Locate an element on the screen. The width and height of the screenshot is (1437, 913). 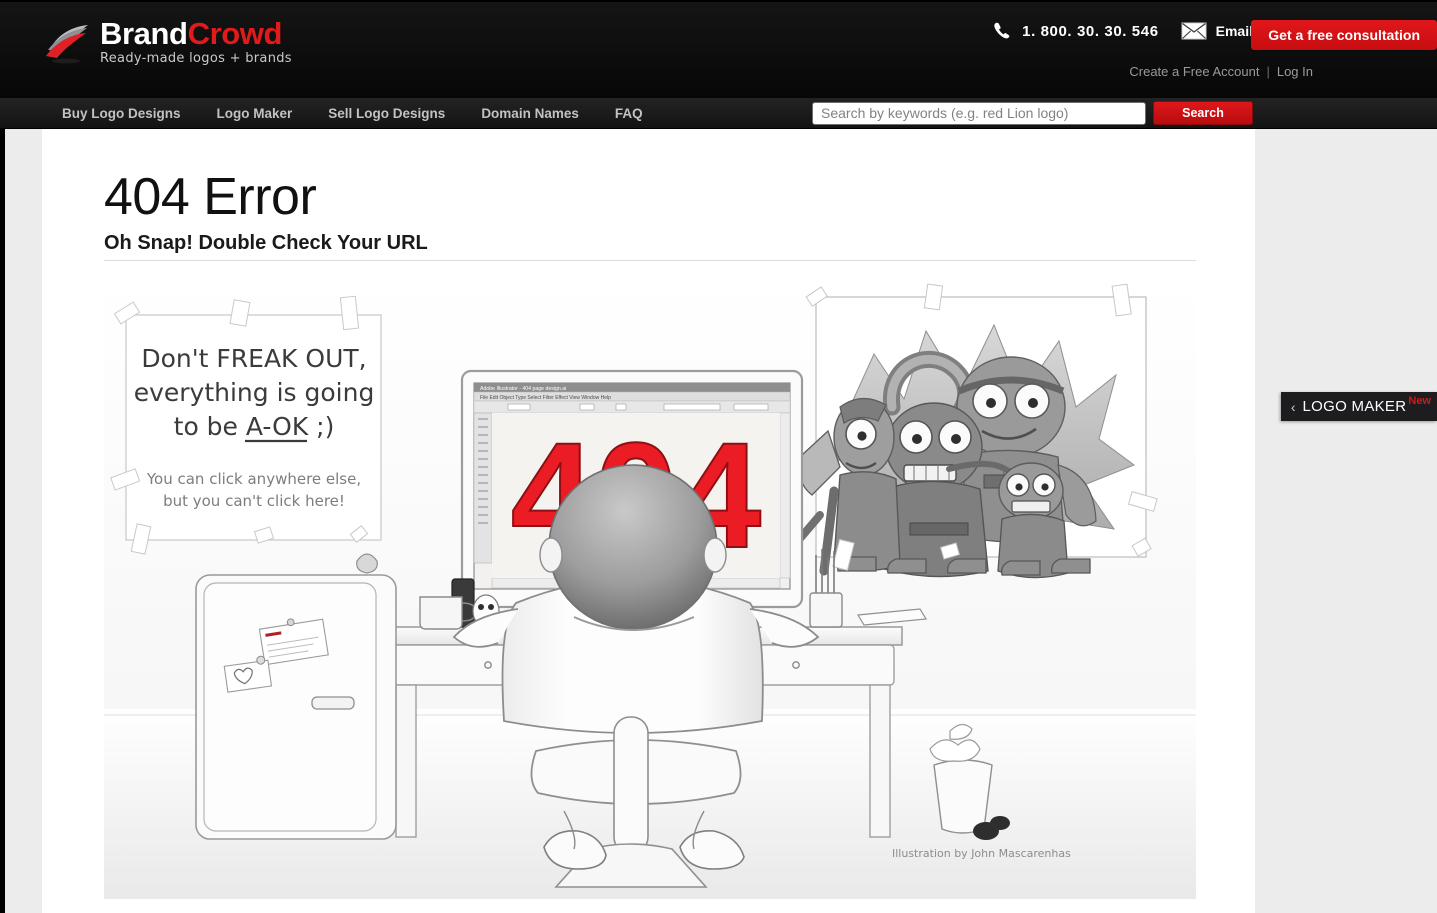
site-logo: BrandCrowd Ready-made logos + brands is located at coordinates (167, 41).